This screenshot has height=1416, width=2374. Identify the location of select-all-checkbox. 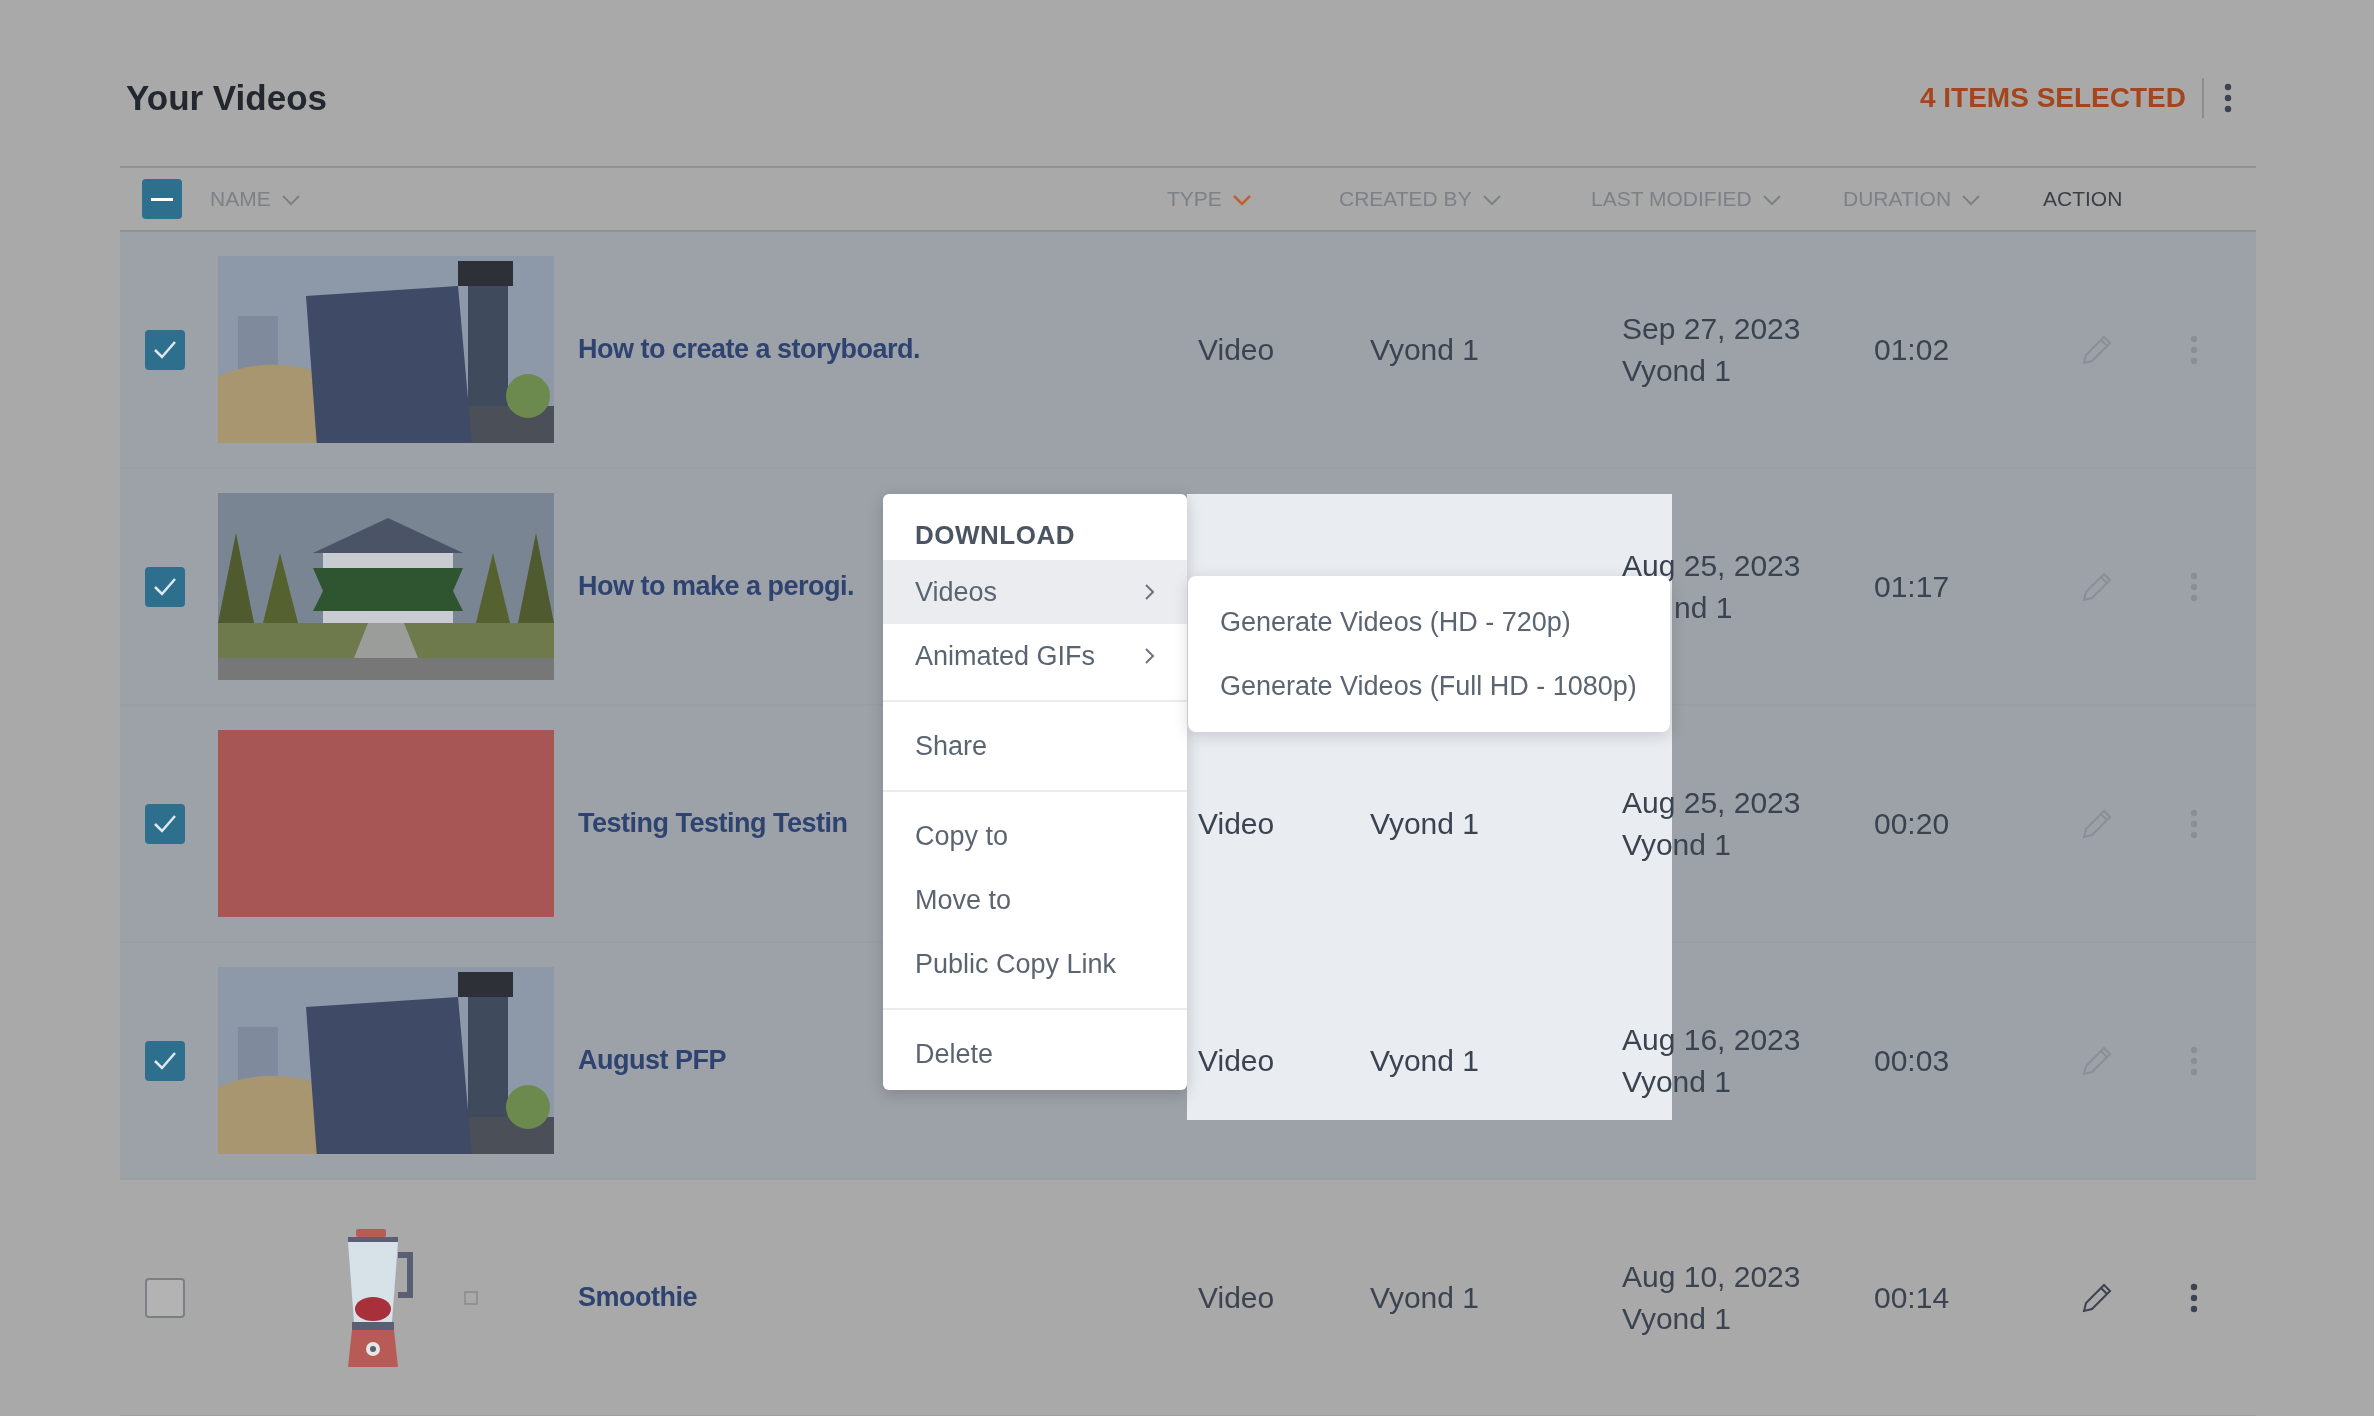
(162, 199).